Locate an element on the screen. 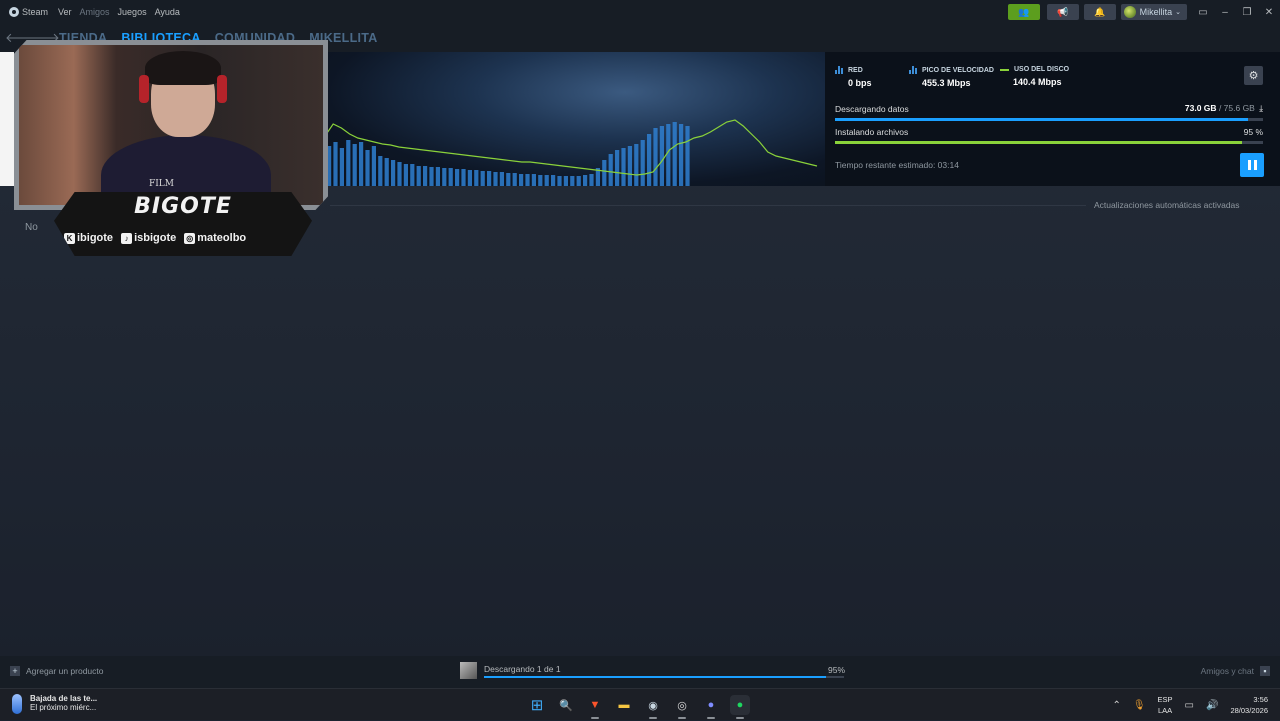  clock: 3:56 28/03/2026 is located at coordinates (1249, 705).